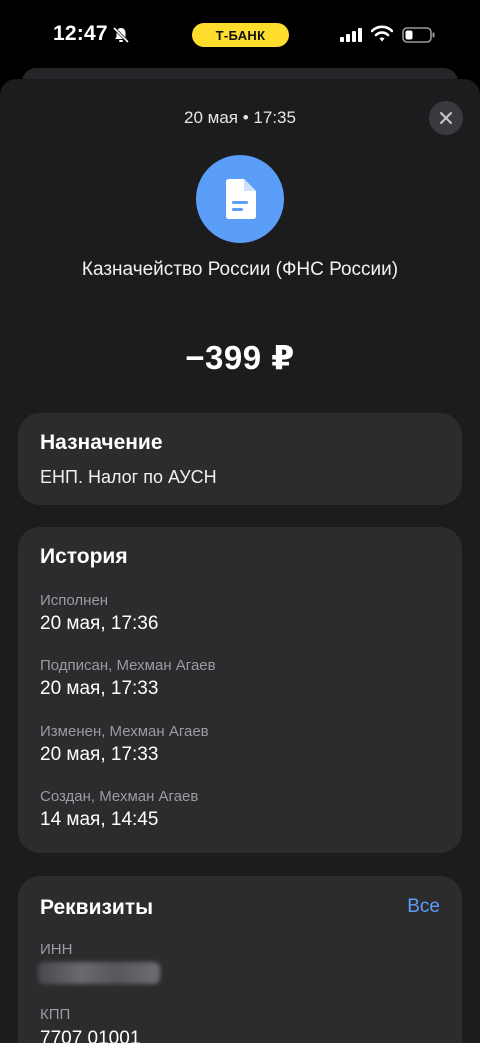  I want to click on history-item: Подписан, Мехман Агаев 20 мая, 17:33, so click(128, 678).